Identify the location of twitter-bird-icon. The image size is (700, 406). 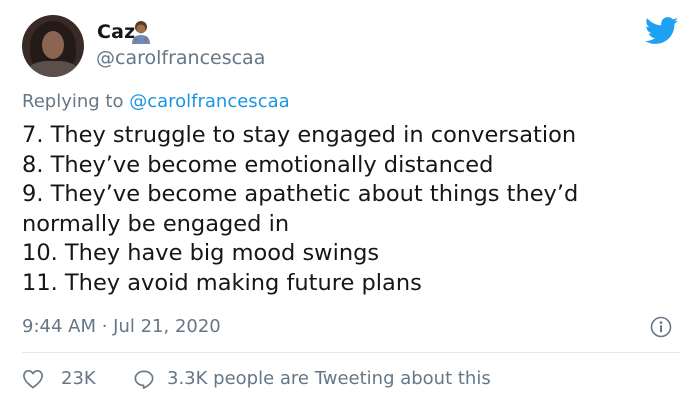
(662, 31).